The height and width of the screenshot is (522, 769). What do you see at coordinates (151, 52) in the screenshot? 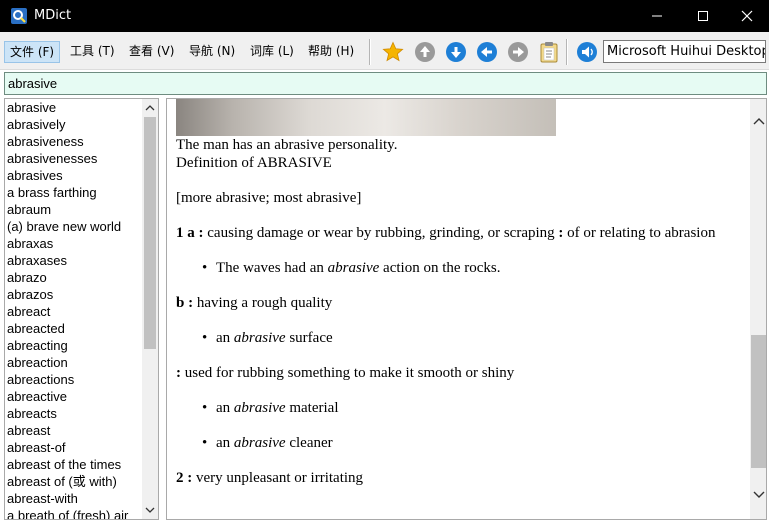
I see `menu-view: 查看 (V)` at bounding box center [151, 52].